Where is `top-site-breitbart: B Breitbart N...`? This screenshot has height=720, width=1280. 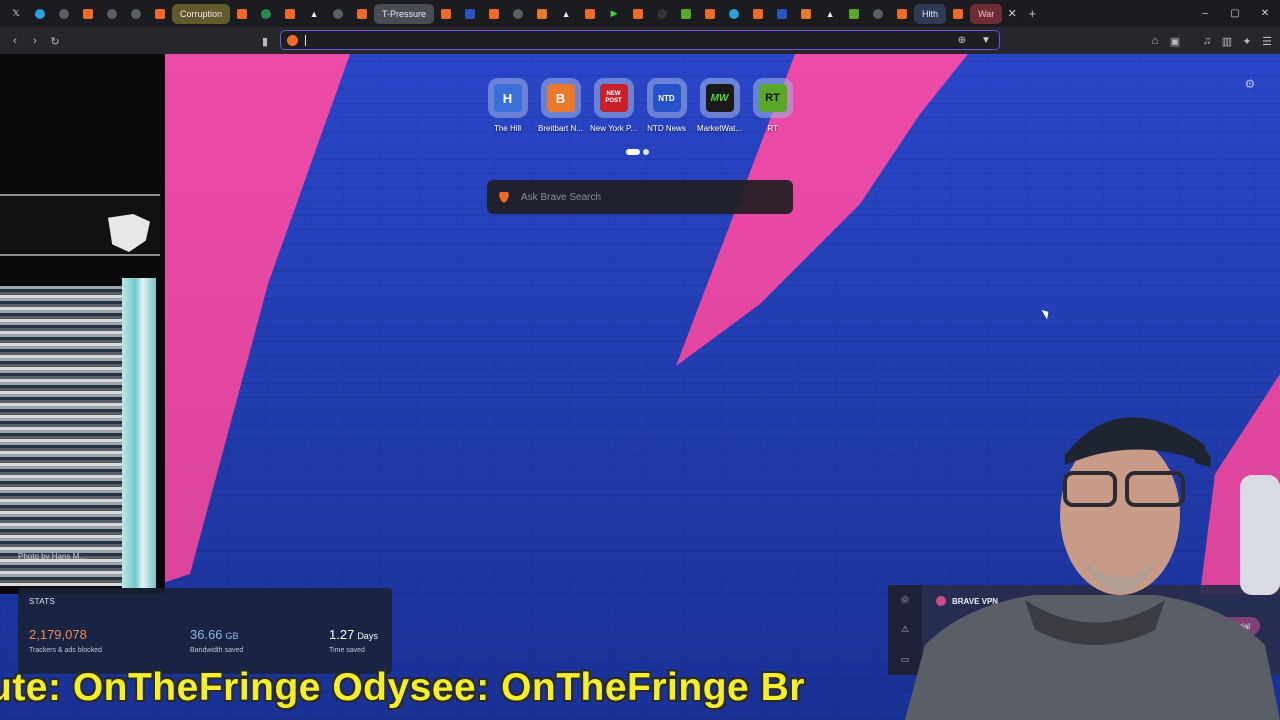
top-site-breitbart: B Breitbart N... is located at coordinates (560, 105).